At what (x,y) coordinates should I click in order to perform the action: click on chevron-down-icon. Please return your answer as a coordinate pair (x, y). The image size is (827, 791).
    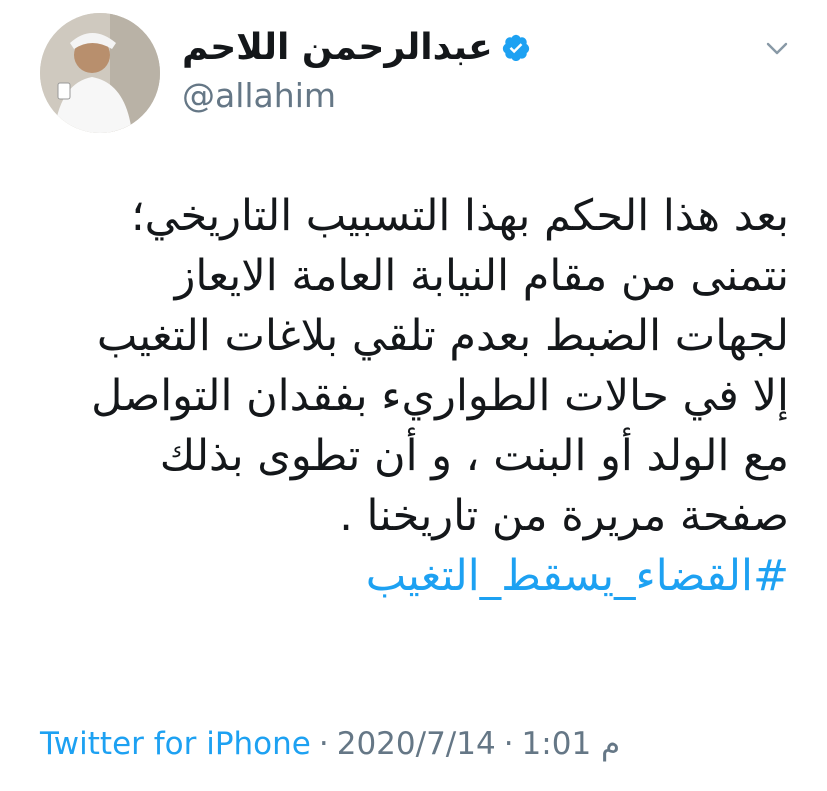
    Looking at the image, I should click on (777, 48).